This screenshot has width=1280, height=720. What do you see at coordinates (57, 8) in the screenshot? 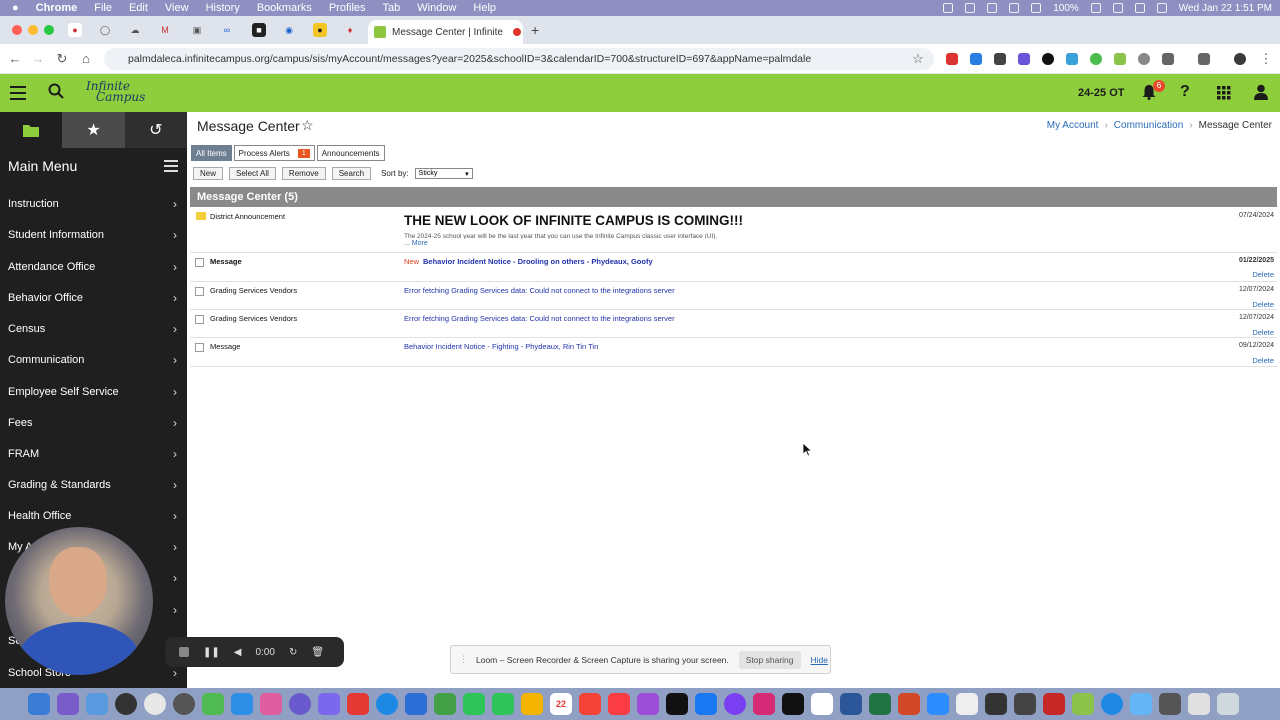
I see `menu-app-name: Chrome` at bounding box center [57, 8].